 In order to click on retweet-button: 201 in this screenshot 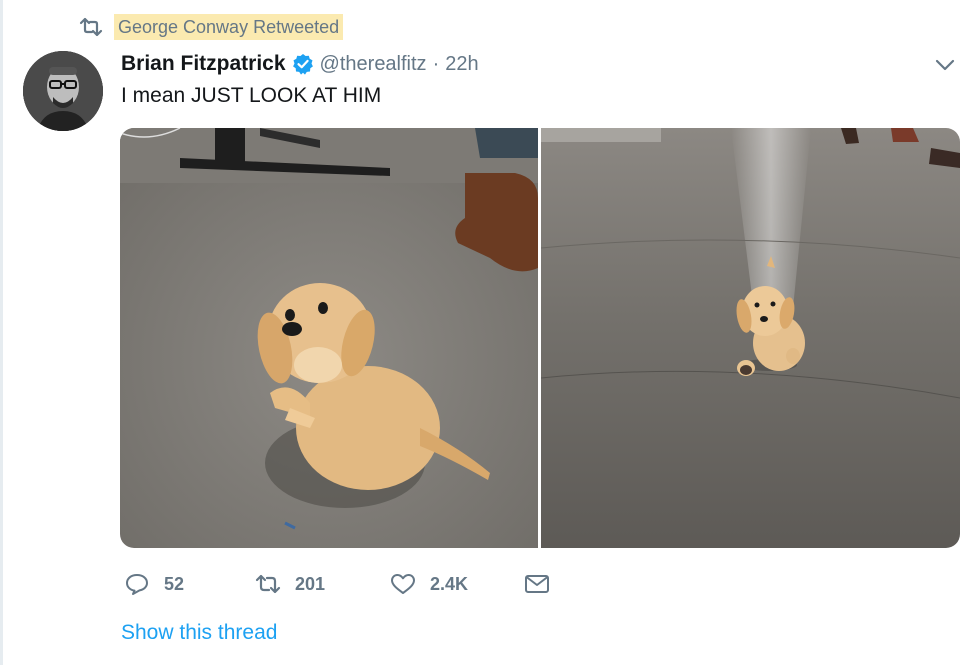, I will do `click(290, 584)`.